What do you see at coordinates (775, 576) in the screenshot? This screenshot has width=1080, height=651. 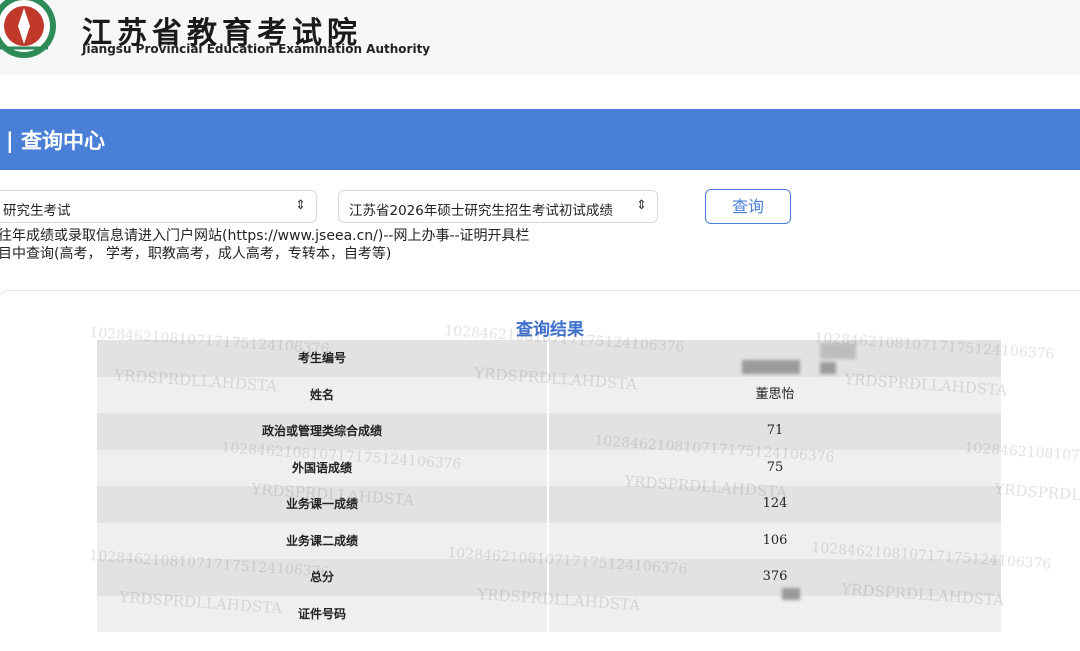 I see `row-value: 376` at bounding box center [775, 576].